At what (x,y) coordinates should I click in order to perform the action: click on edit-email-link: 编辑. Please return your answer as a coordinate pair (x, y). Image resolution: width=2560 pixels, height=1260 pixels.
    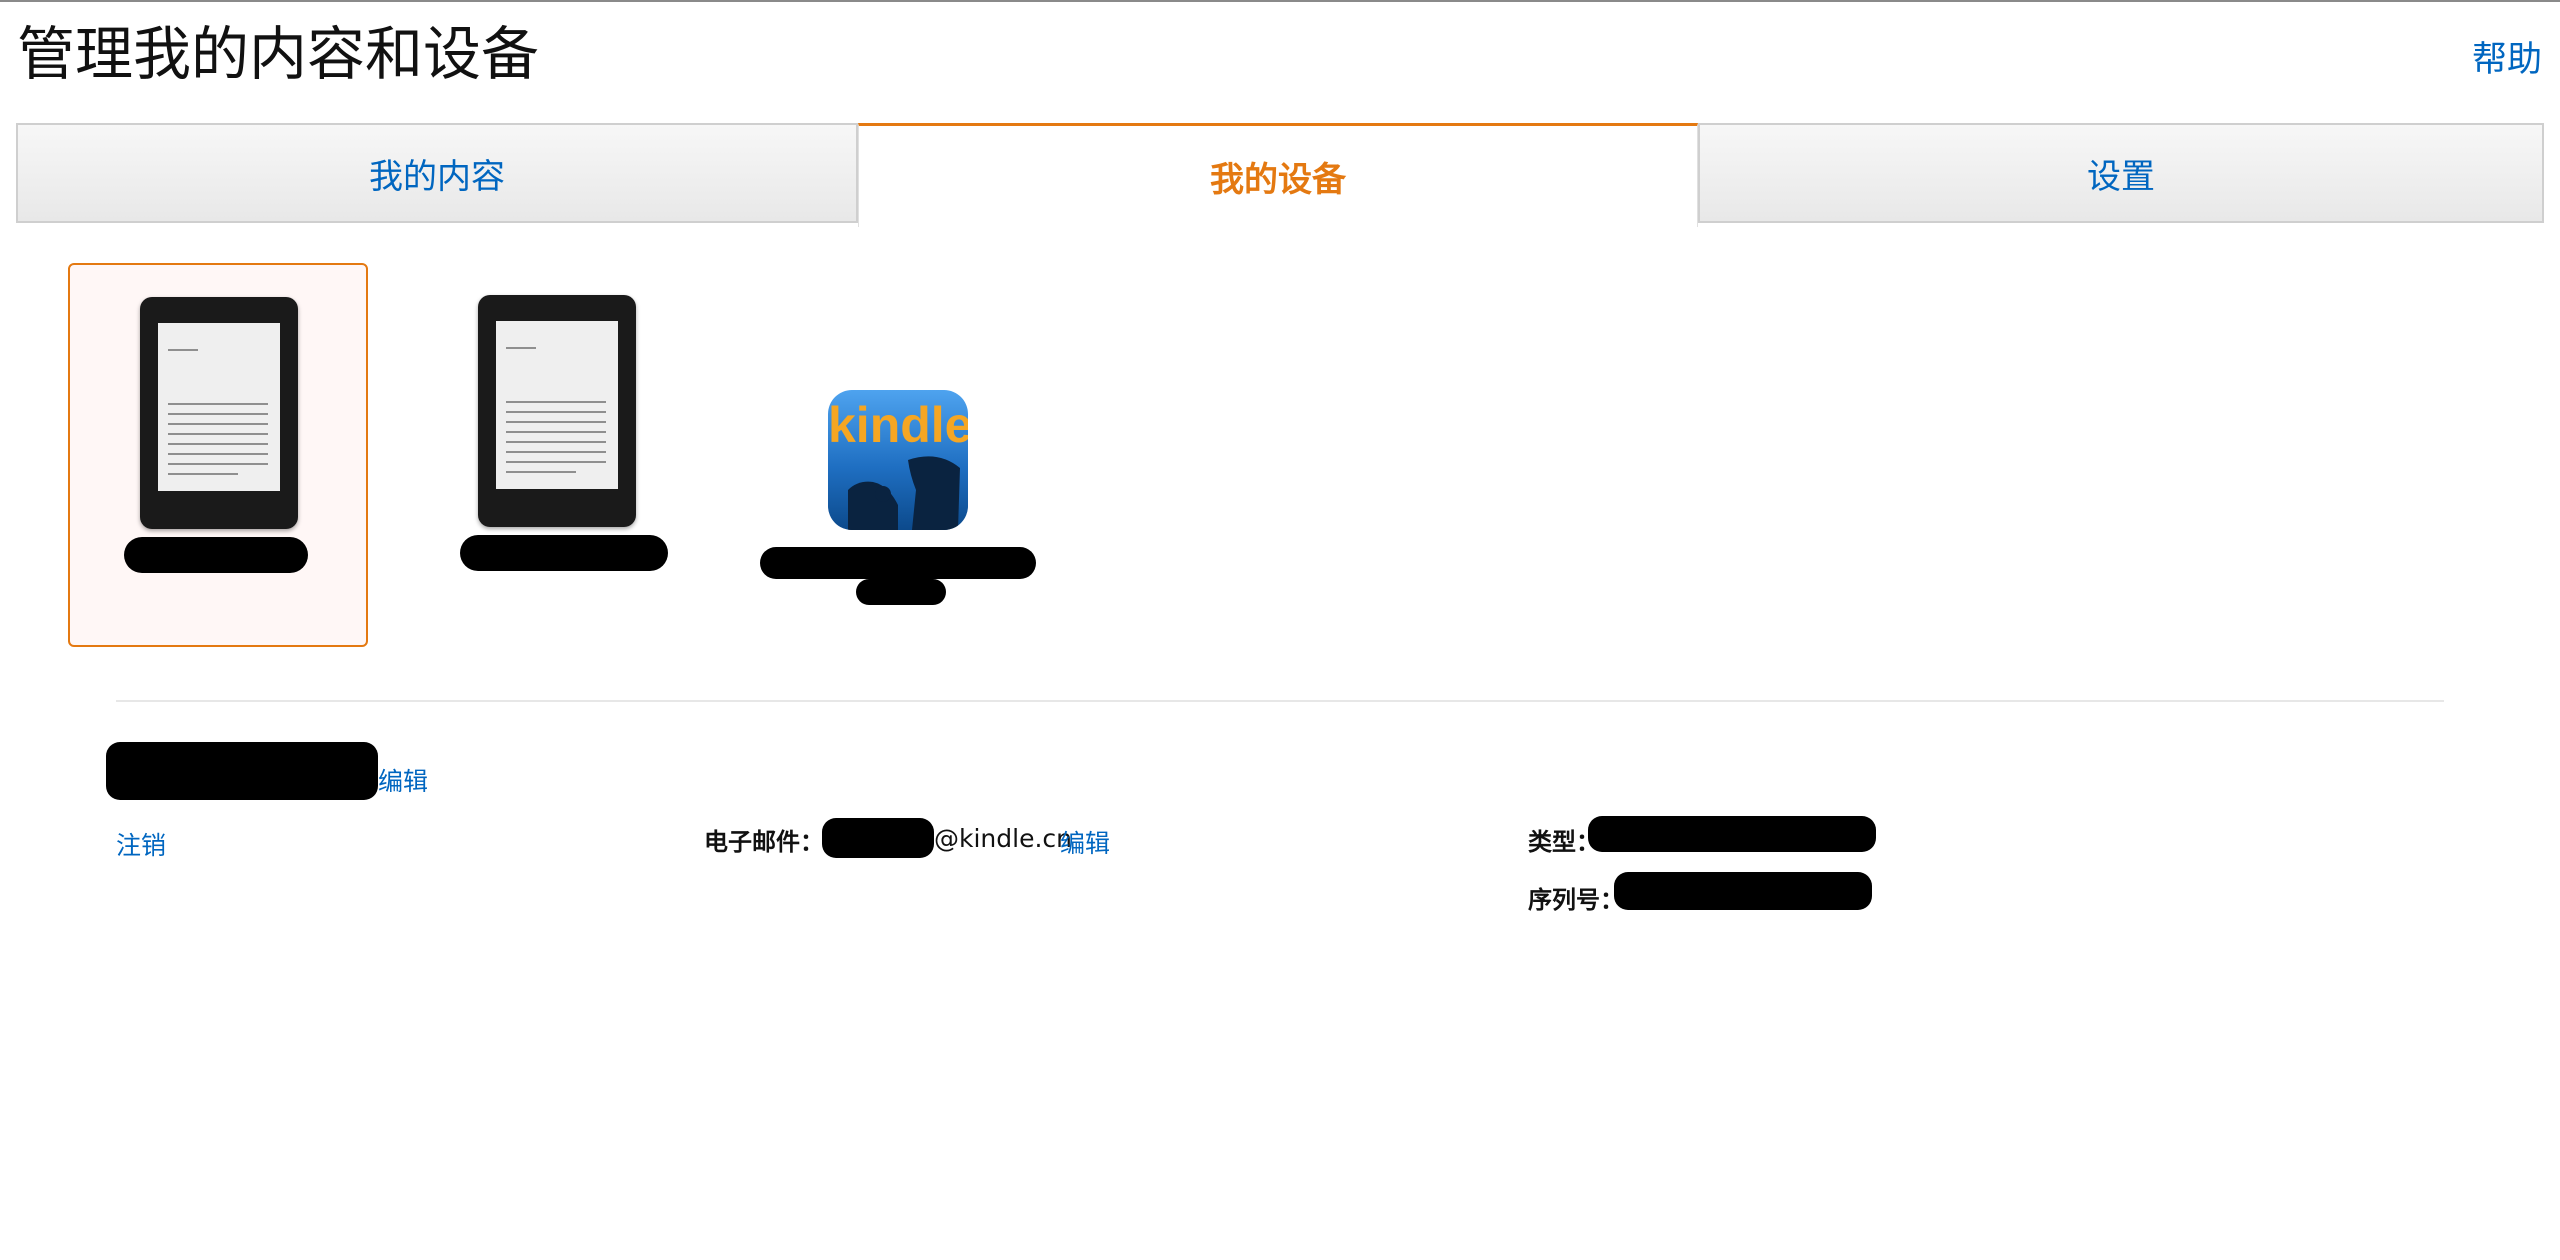
    Looking at the image, I should click on (1085, 842).